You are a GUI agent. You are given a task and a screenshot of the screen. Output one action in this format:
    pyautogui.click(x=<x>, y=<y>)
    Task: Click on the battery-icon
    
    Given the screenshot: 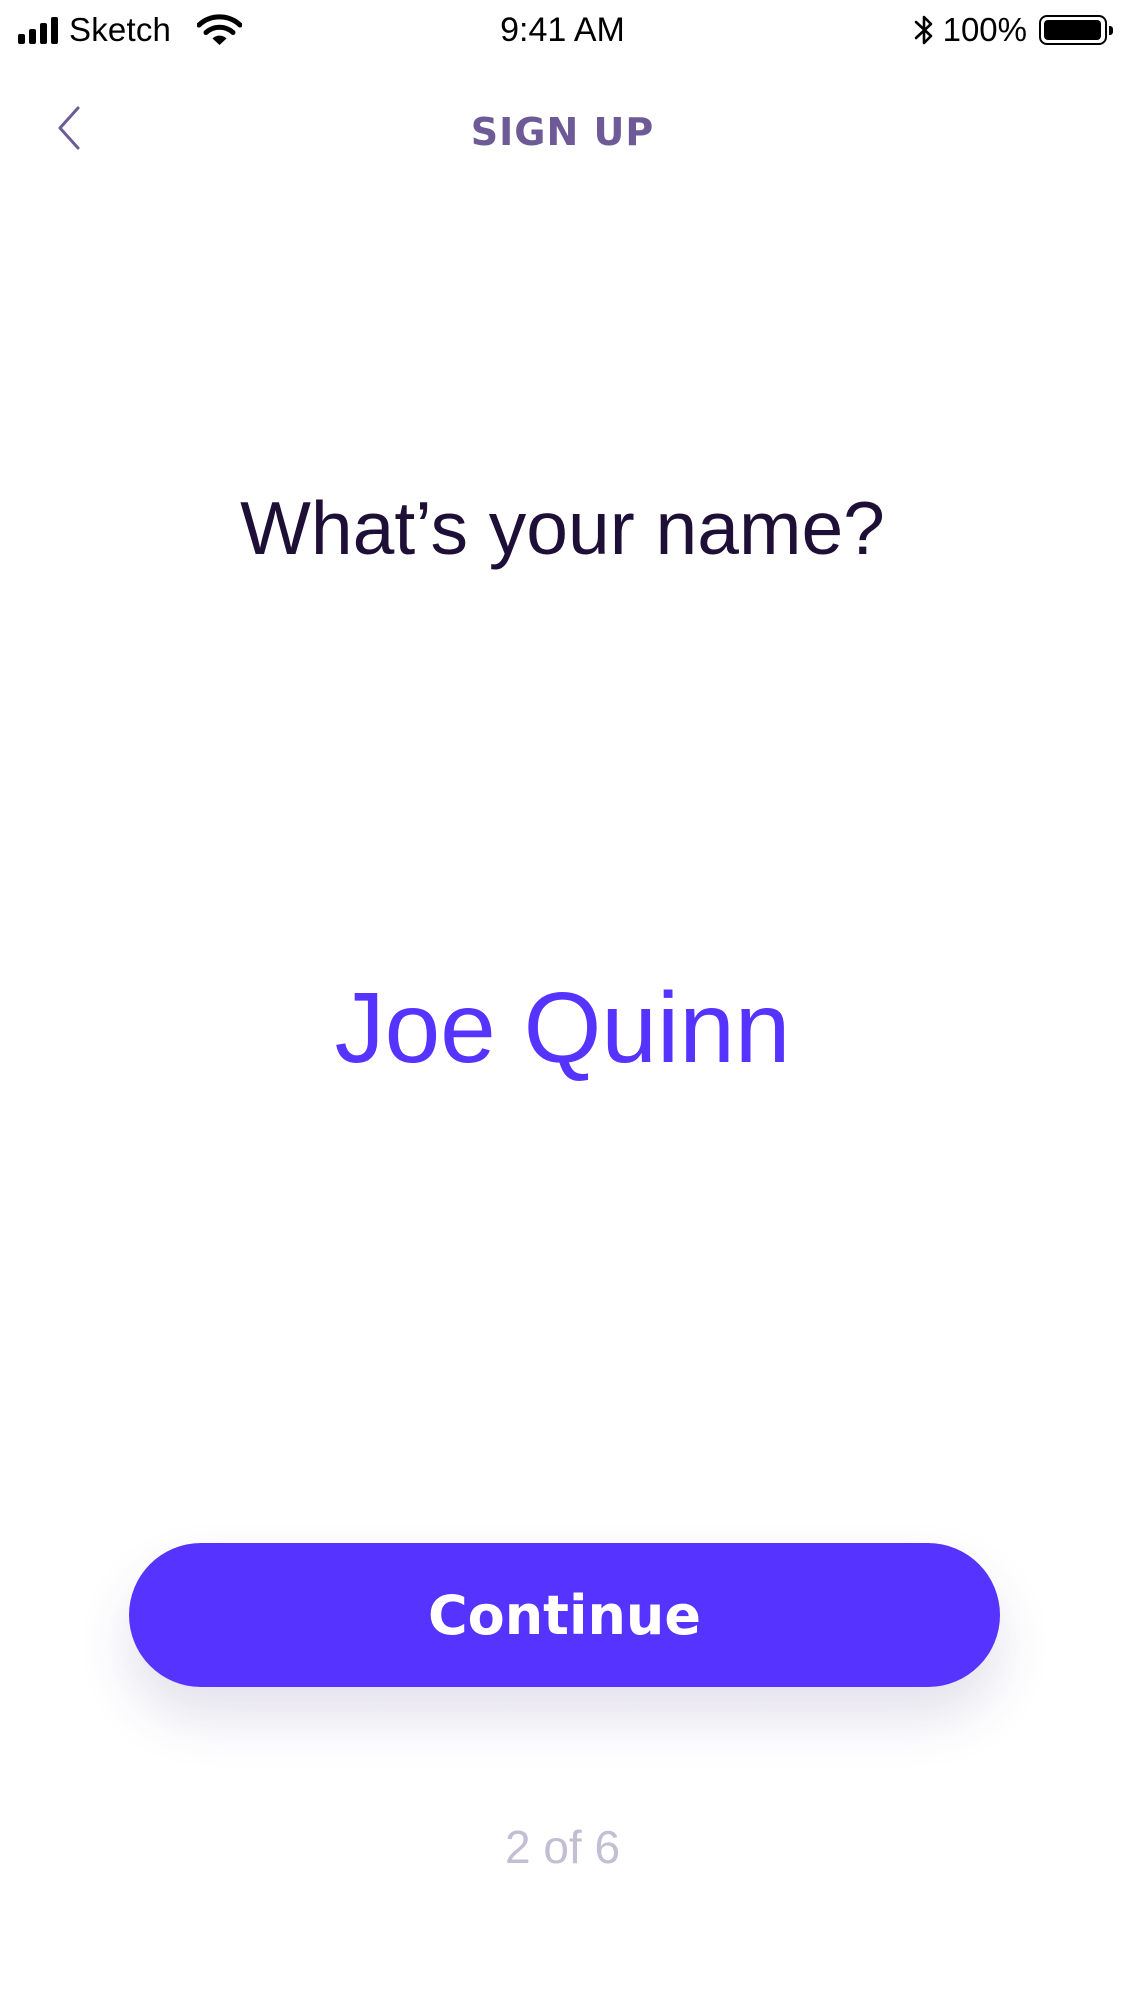 What is the action you would take?
    pyautogui.click(x=1076, y=30)
    